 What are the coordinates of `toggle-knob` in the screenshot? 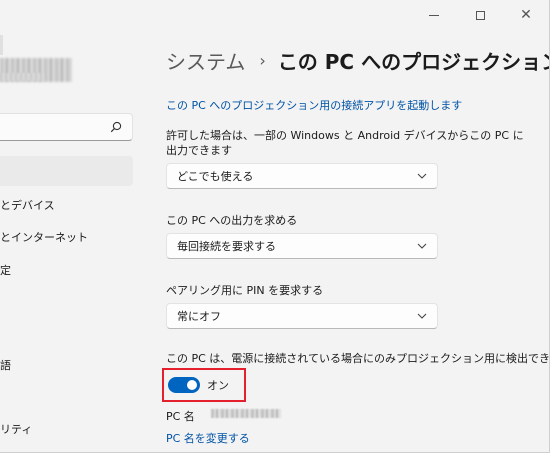 It's located at (192, 385).